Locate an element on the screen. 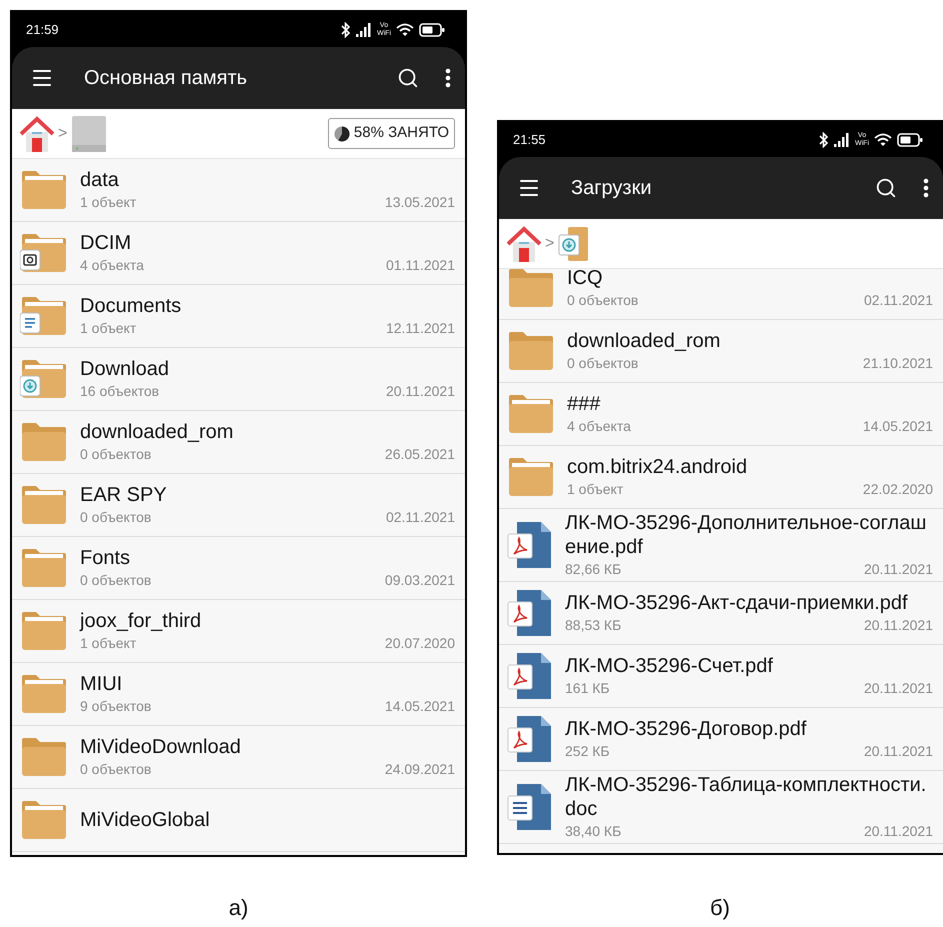 This screenshot has width=943, height=927. file-list-row: data 1 объект 13.05.2021 is located at coordinates (238, 190).